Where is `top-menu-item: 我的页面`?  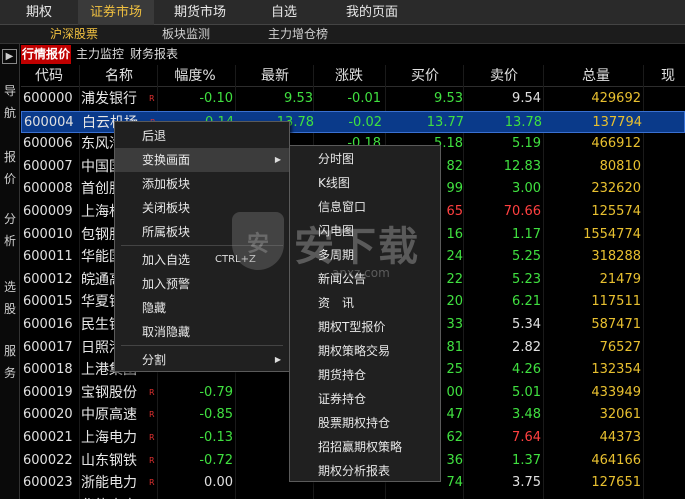
top-menu-item: 我的页面 is located at coordinates (372, 12).